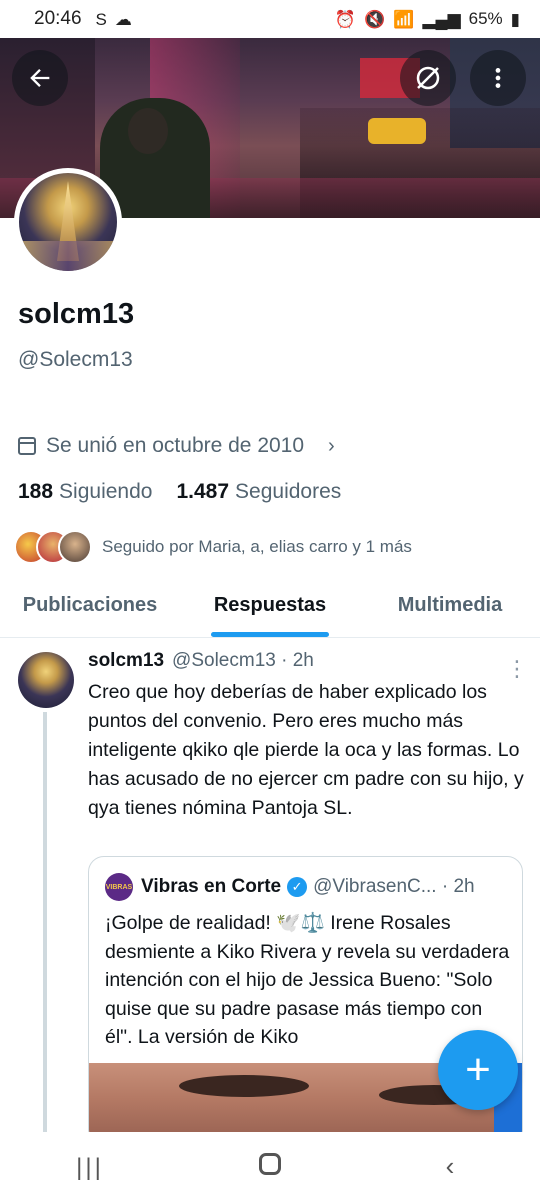  I want to click on verified-badge-icon: ✓, so click(297, 887).